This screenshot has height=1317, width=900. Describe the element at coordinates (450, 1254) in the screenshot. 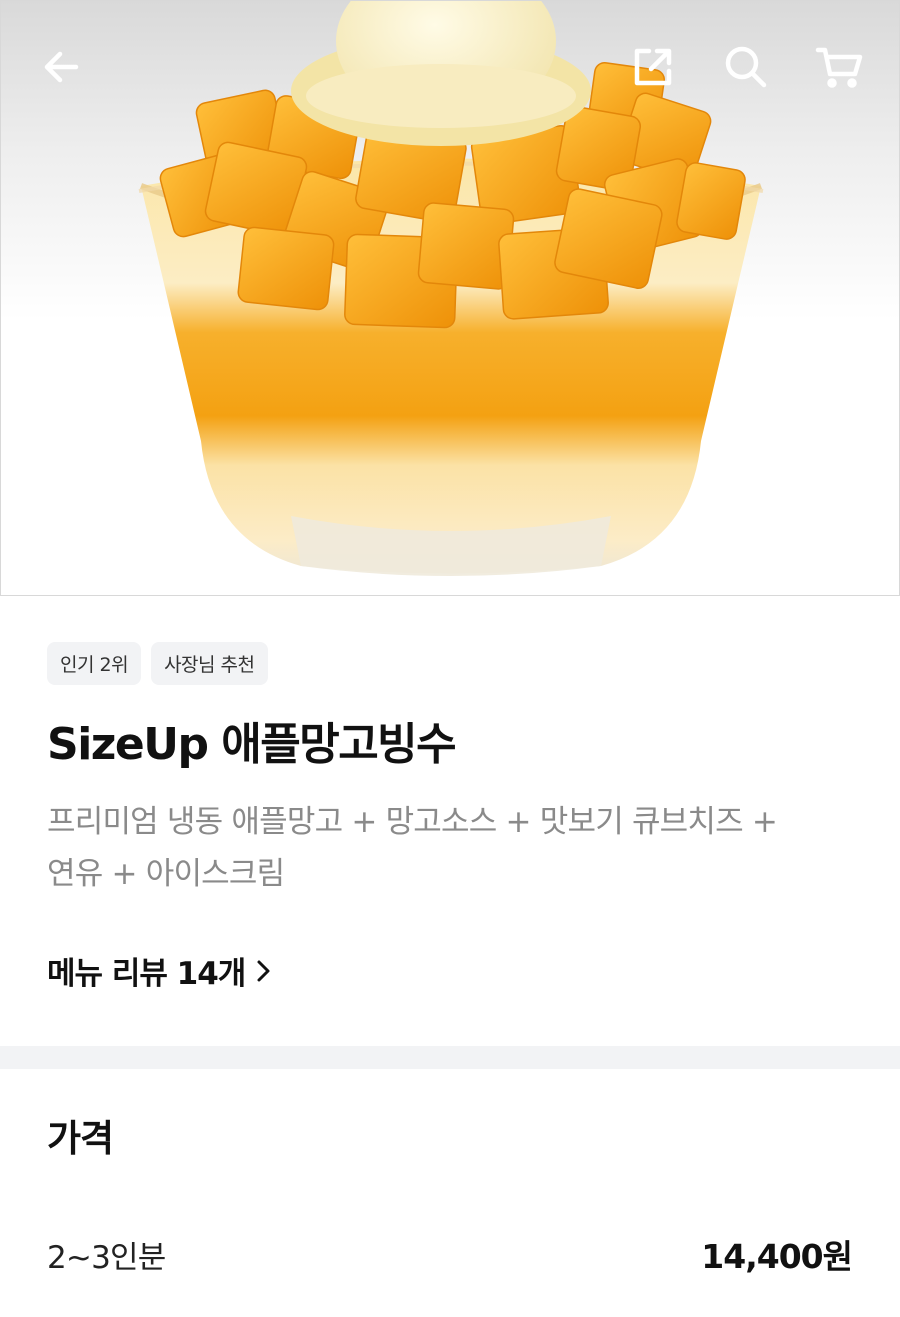

I see `price-option-row: 2~3인분 14,400원` at that location.